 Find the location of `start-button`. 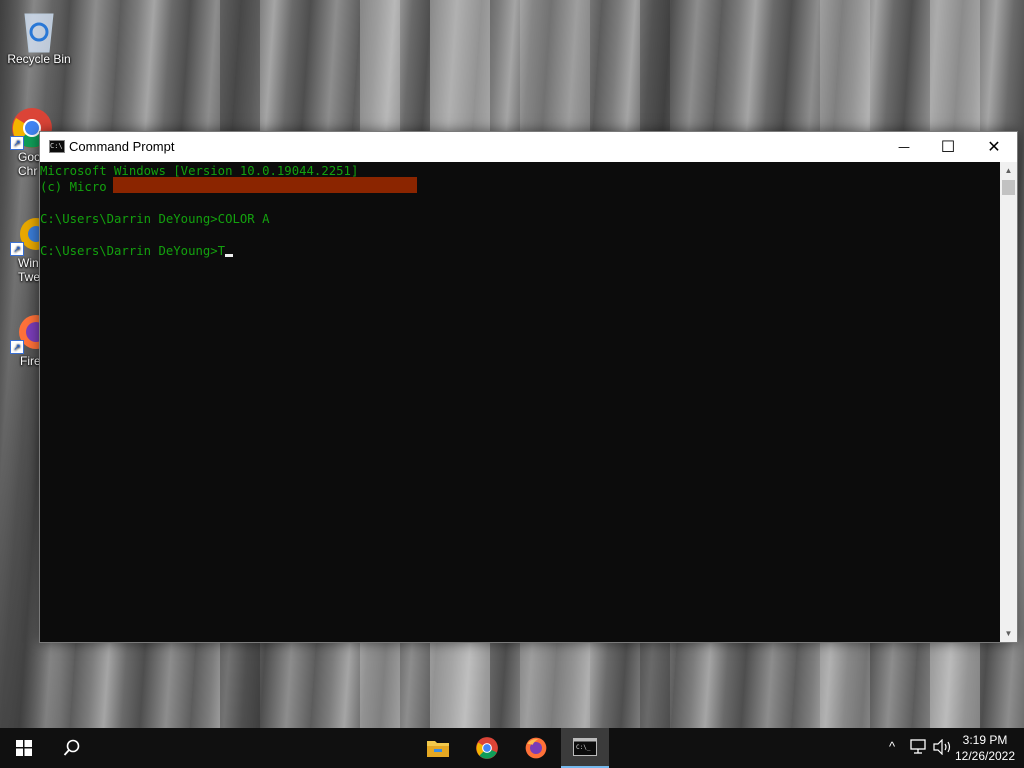

start-button is located at coordinates (24, 748).